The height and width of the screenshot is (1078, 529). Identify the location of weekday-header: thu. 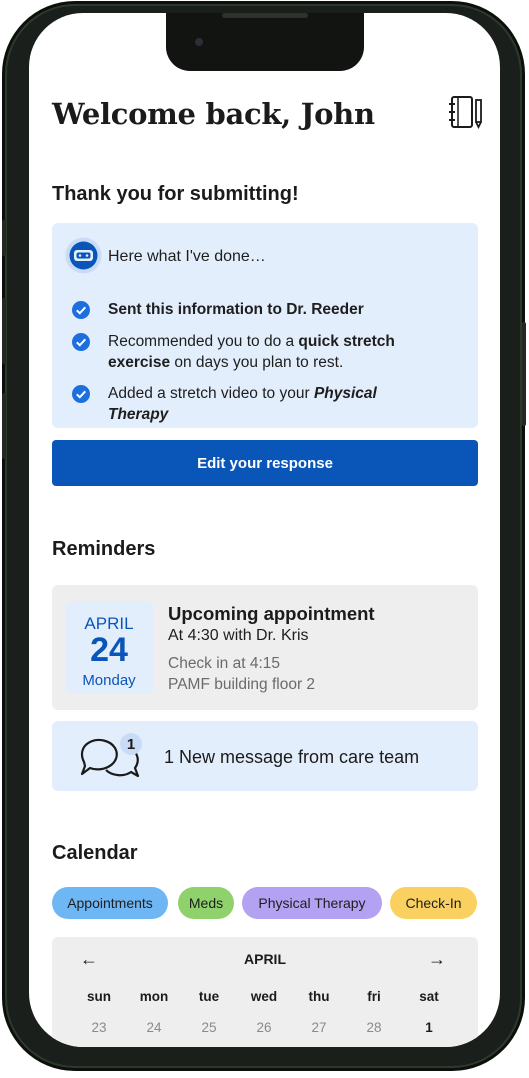
(319, 996).